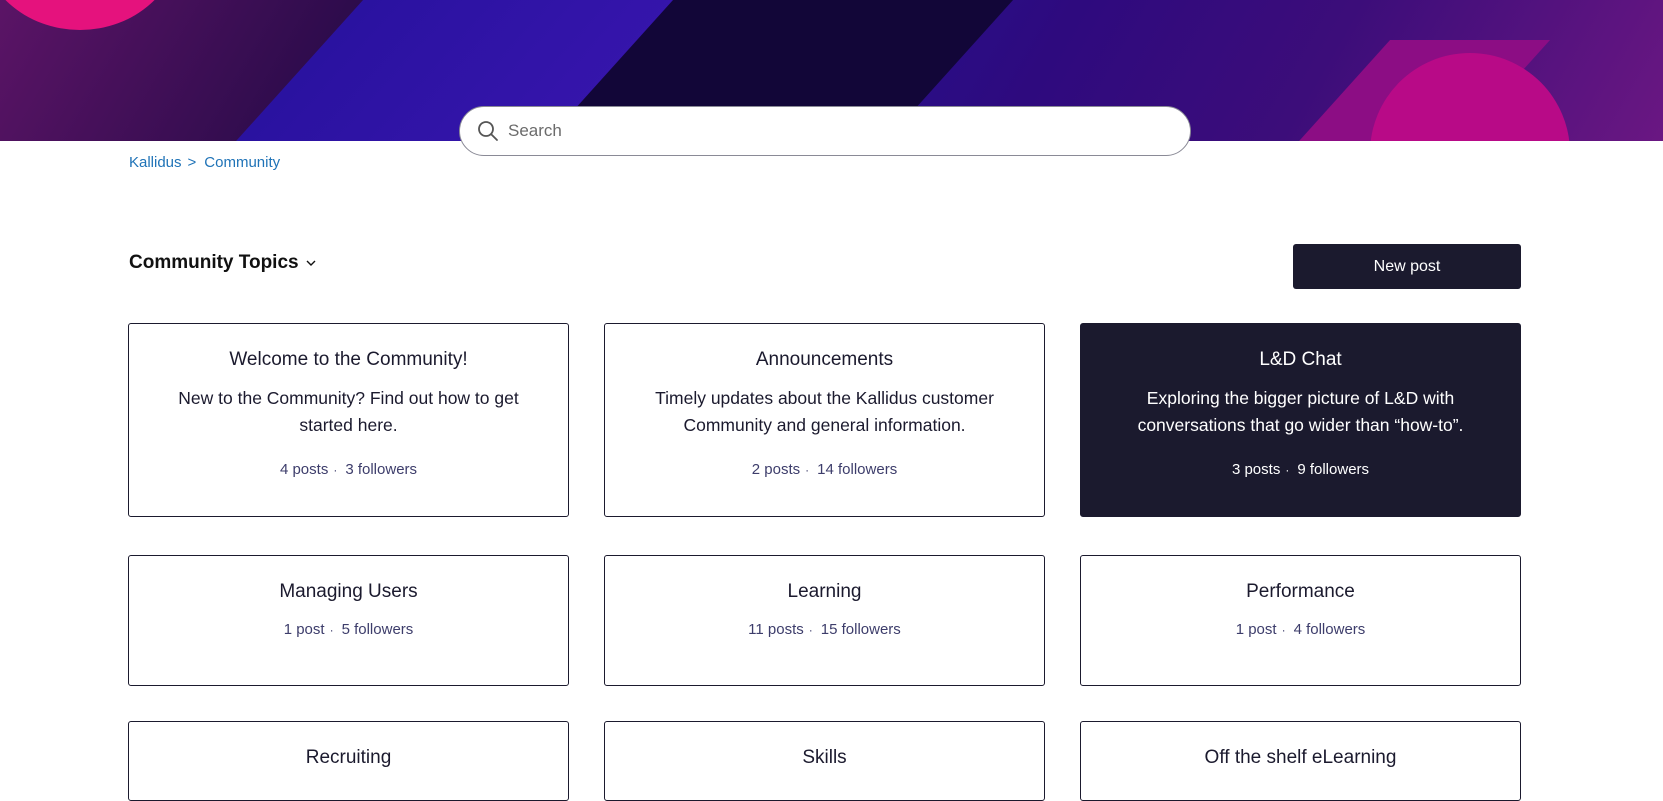 This screenshot has height=801, width=1663. What do you see at coordinates (488, 131) in the screenshot?
I see `search-icon` at bounding box center [488, 131].